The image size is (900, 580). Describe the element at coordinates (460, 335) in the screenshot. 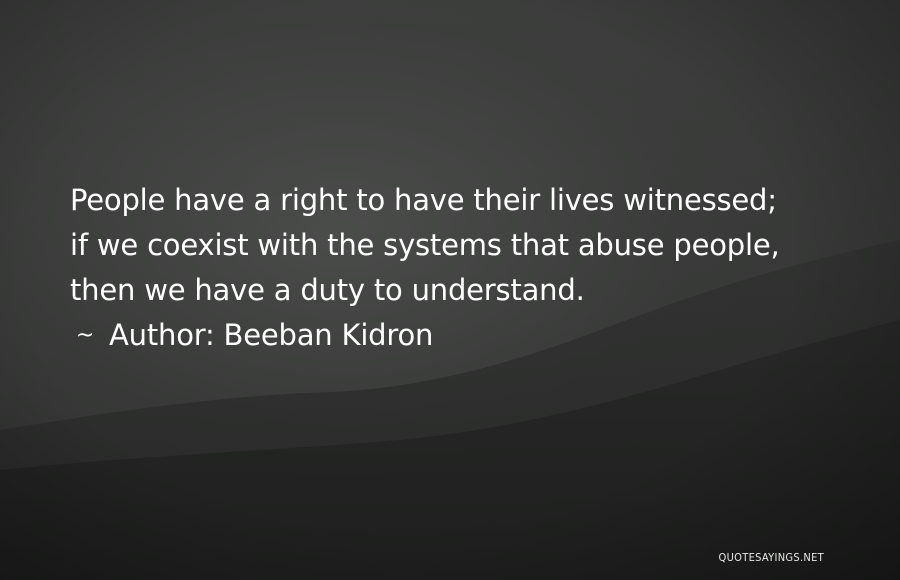

I see `author-attribution: ~ Author: Beeban Kidron` at that location.